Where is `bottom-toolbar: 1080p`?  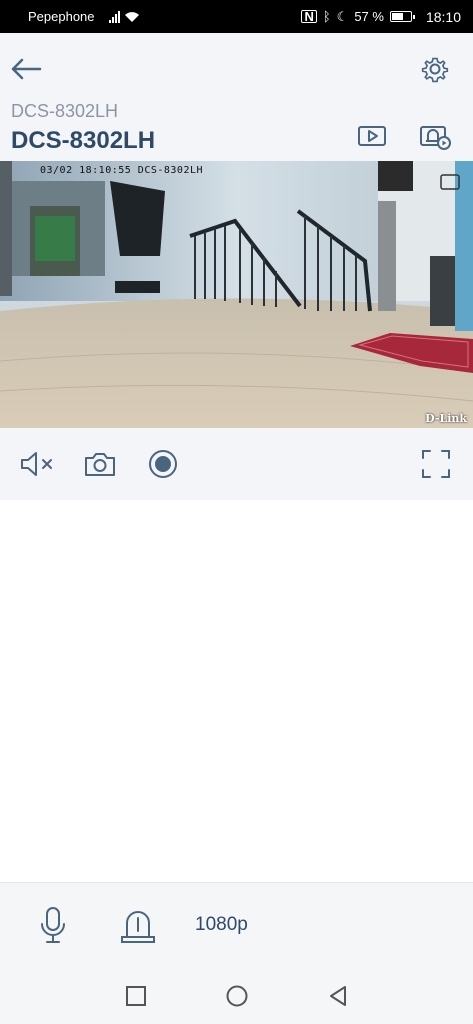
bottom-toolbar: 1080p is located at coordinates (236, 925).